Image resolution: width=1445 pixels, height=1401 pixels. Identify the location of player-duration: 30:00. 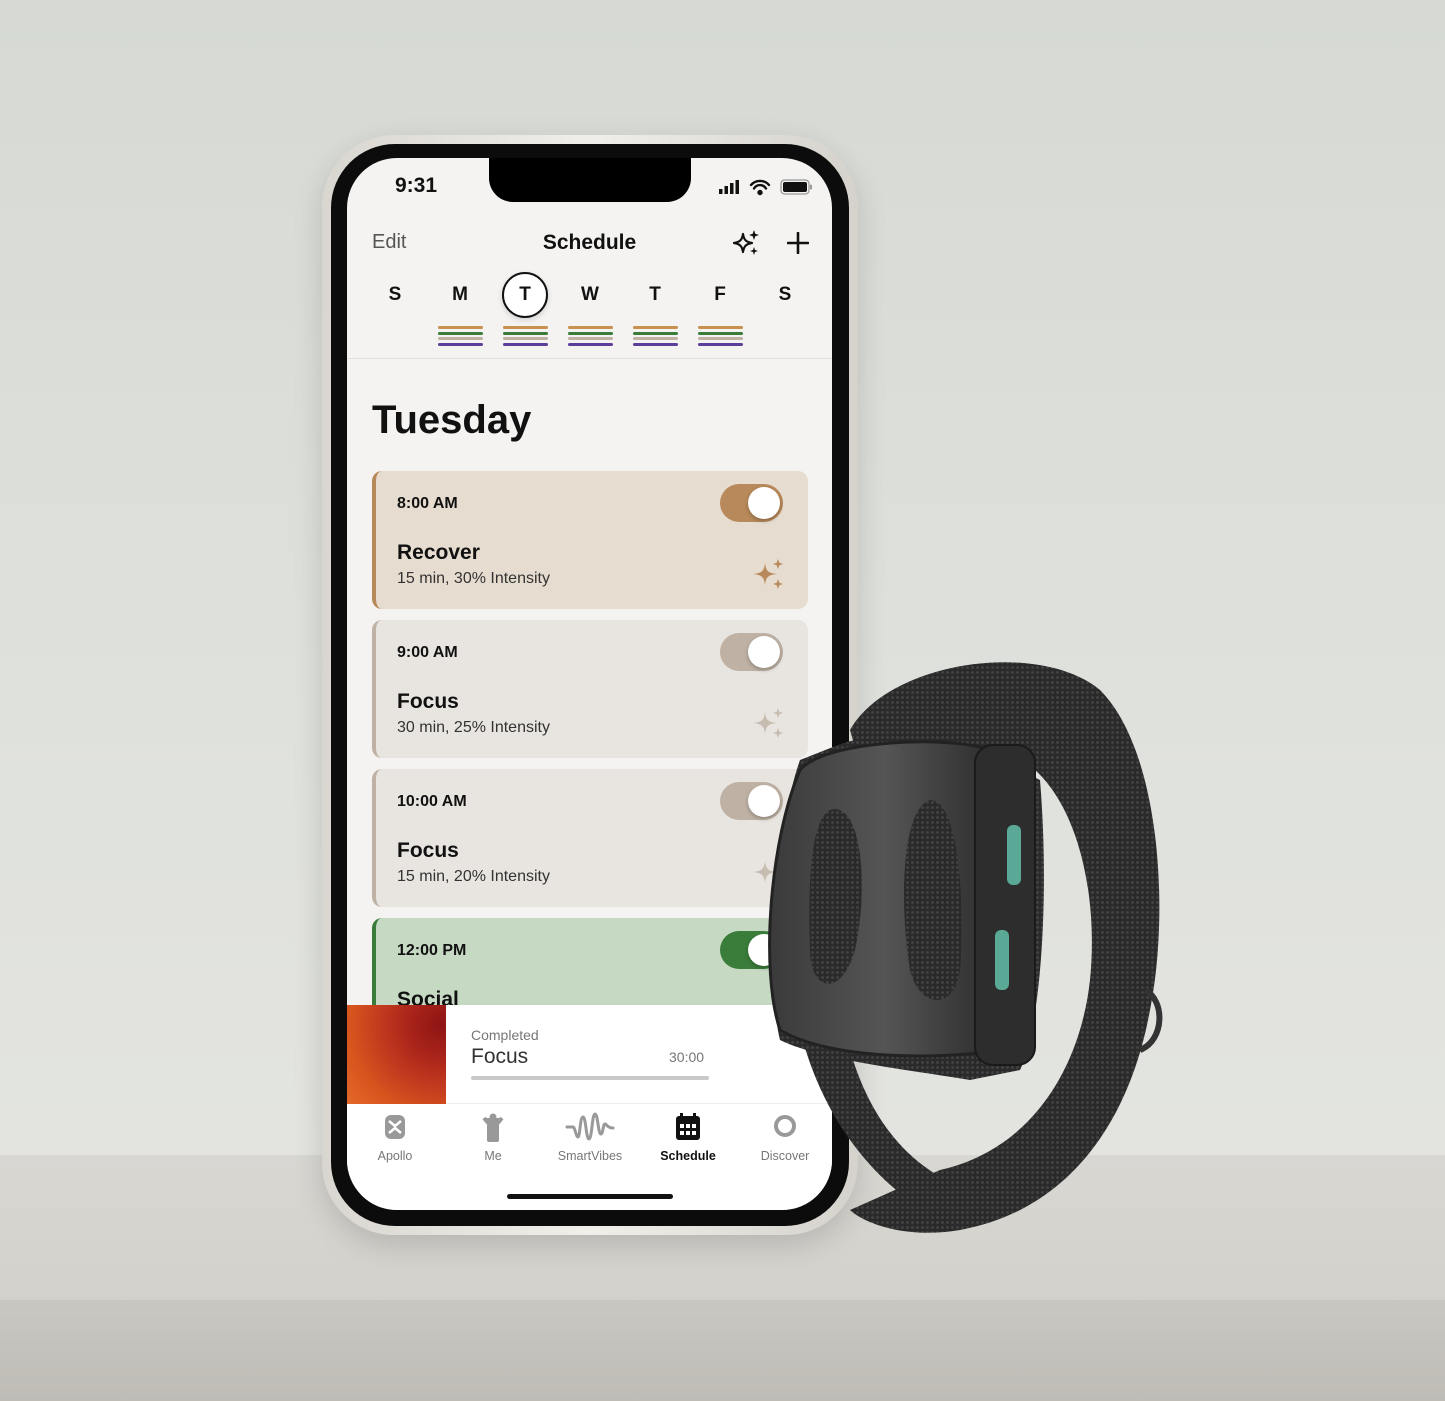
(687, 1057).